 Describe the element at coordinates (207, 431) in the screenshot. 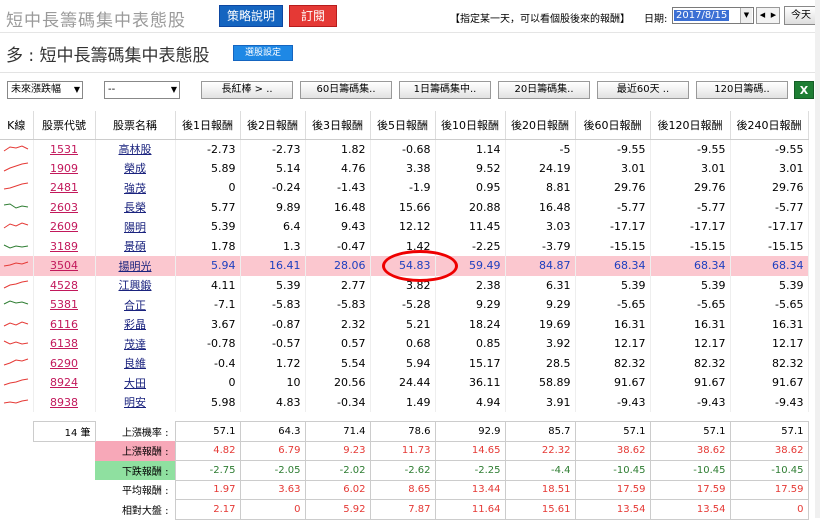

I see `summary-value: 57.1` at that location.